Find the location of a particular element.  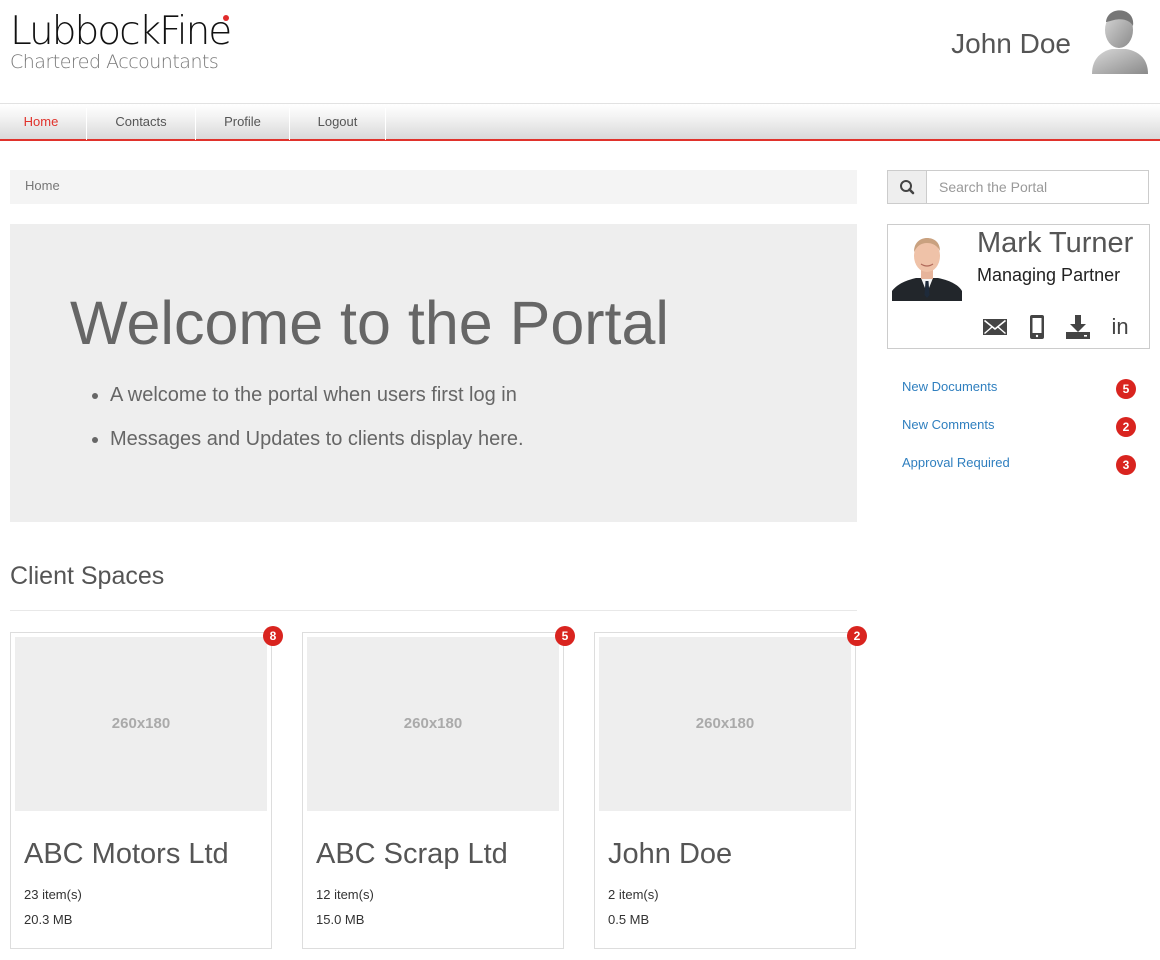

card-size: 20.3 MB is located at coordinates (48, 919).